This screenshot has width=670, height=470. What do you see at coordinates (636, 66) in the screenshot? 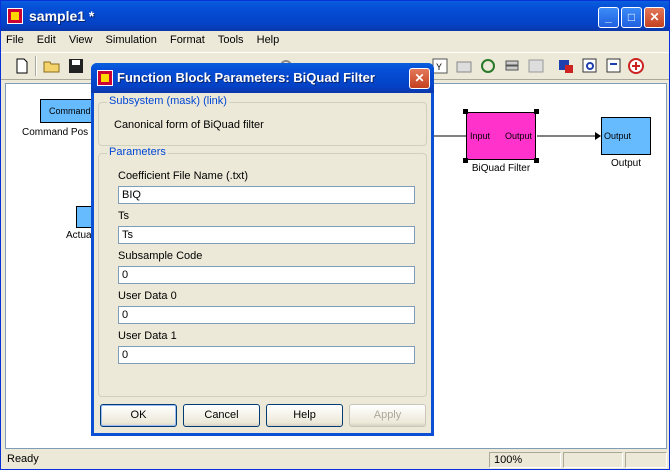
I see `fixed-point-icon` at bounding box center [636, 66].